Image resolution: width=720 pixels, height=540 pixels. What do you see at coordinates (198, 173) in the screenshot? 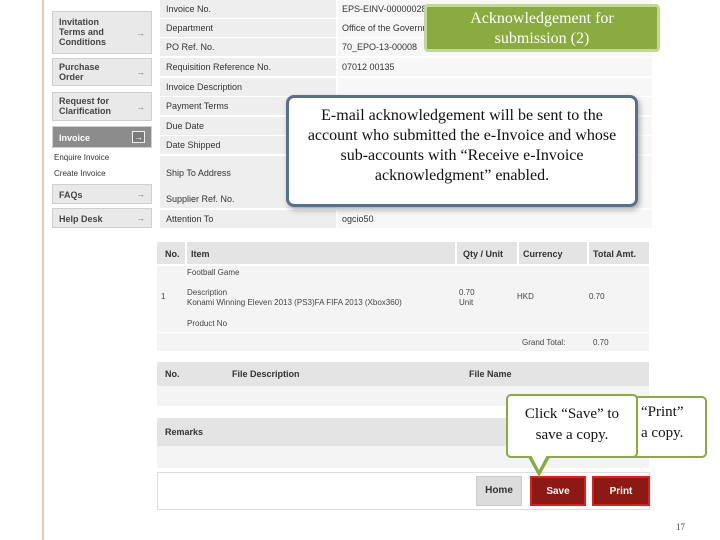
I see `form-label: Ship To Address` at bounding box center [198, 173].